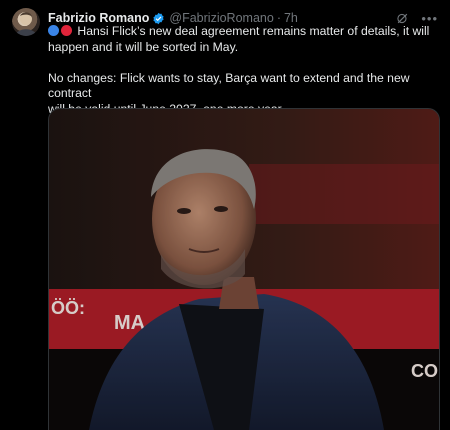 The image size is (450, 430). What do you see at coordinates (143, 46) in the screenshot?
I see `tweet-line-2: happen and it will be sorted in May.` at bounding box center [143, 46].